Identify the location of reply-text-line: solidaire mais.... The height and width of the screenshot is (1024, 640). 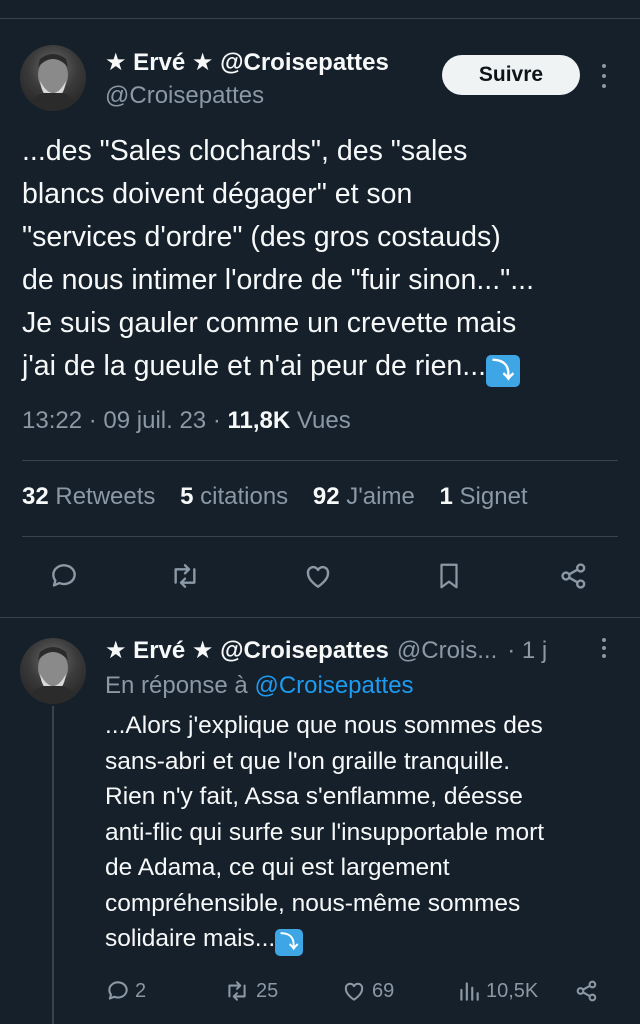
(190, 938).